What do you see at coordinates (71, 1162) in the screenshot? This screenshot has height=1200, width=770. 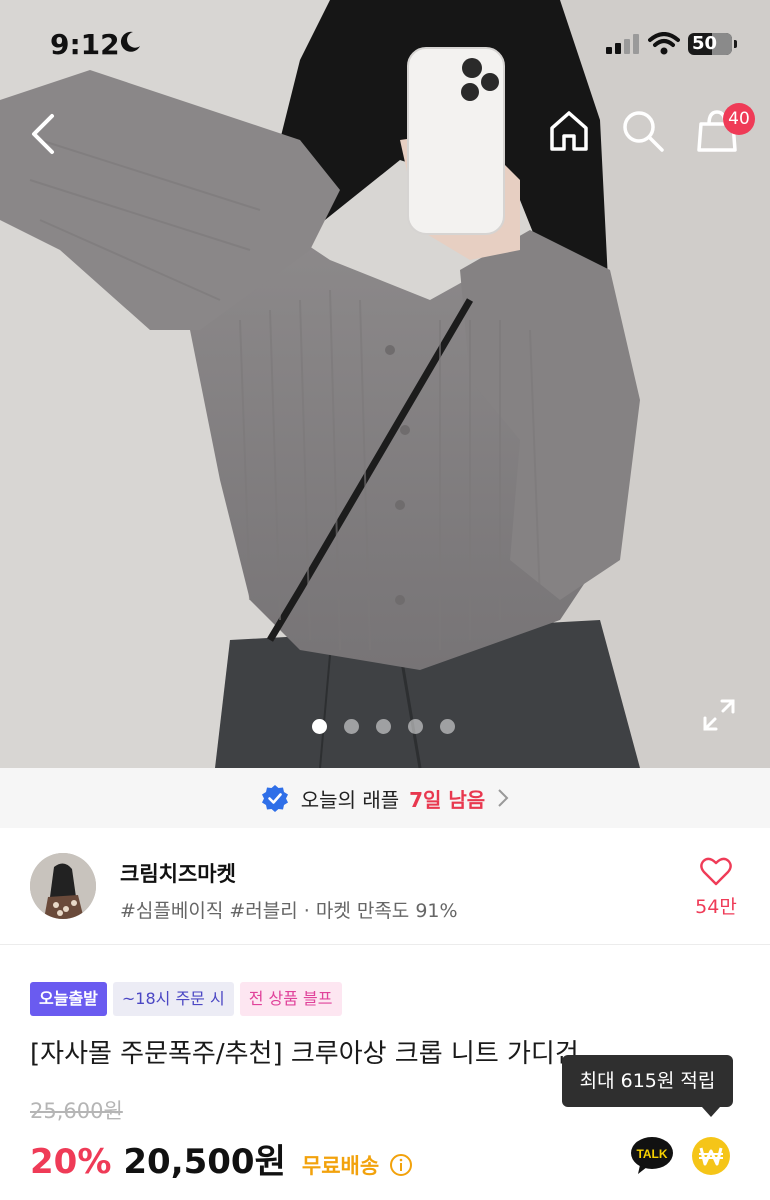 I see `discount-rate: 20%` at bounding box center [71, 1162].